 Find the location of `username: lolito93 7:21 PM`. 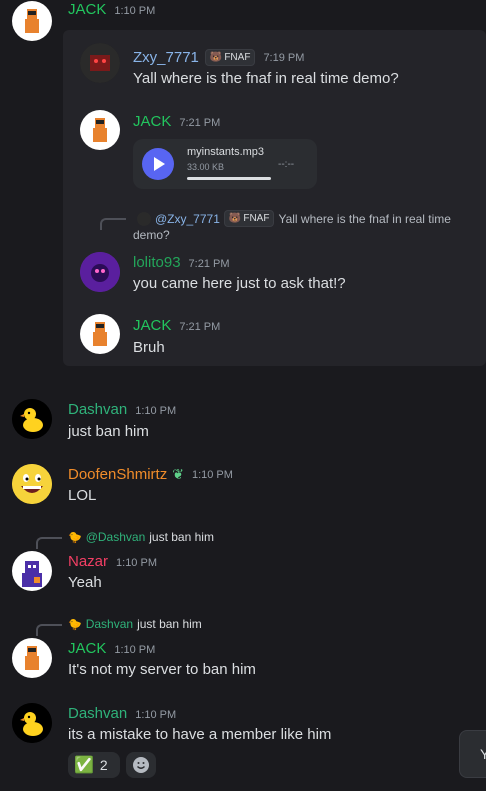

username: lolito93 7:21 PM is located at coordinates (181, 262).